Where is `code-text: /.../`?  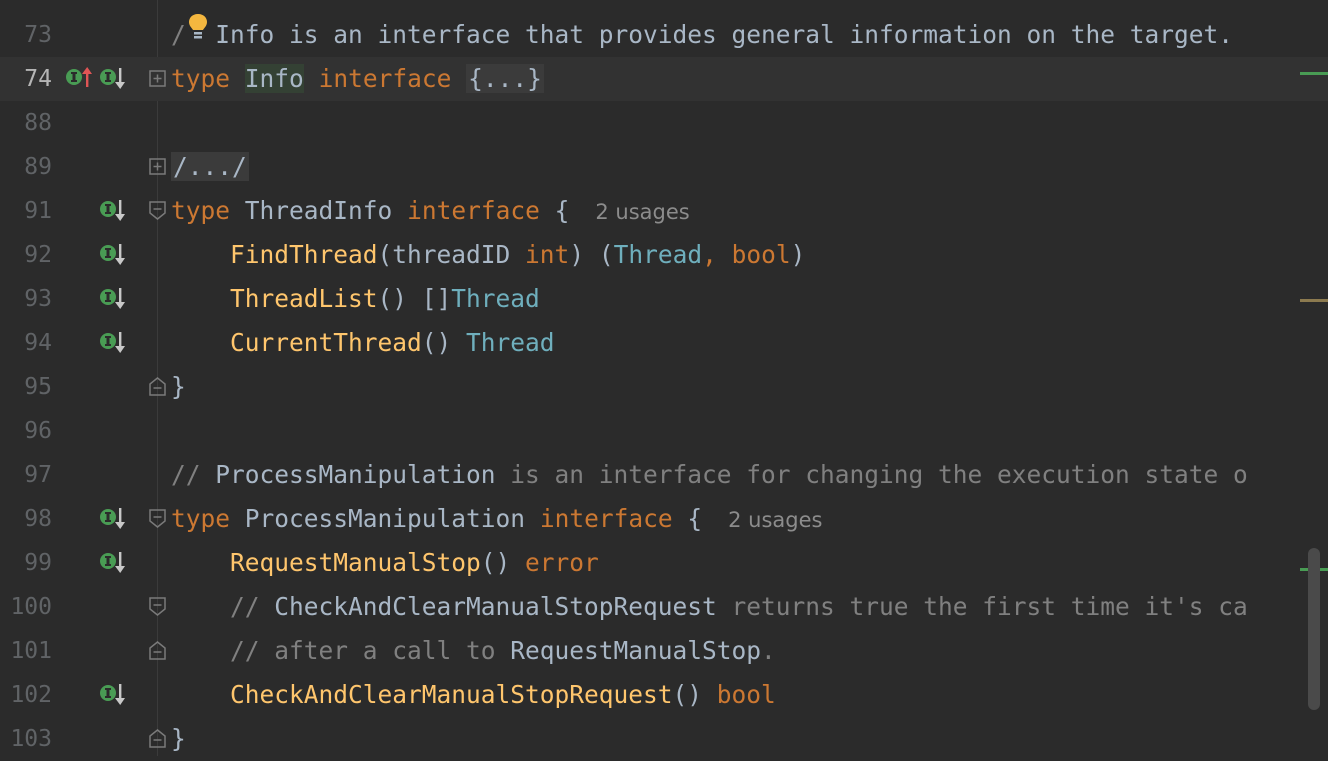
code-text: /.../ is located at coordinates (210, 167).